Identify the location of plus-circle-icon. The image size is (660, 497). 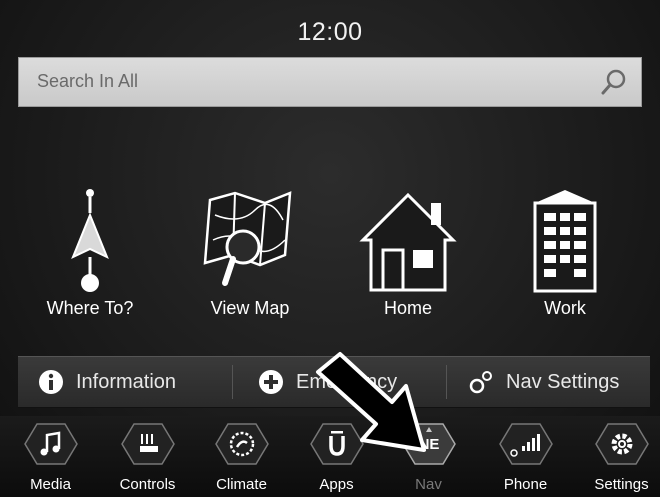
(271, 382).